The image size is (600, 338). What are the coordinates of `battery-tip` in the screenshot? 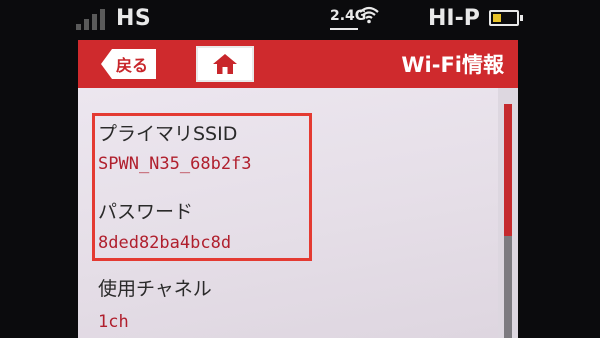 It's located at (521, 18).